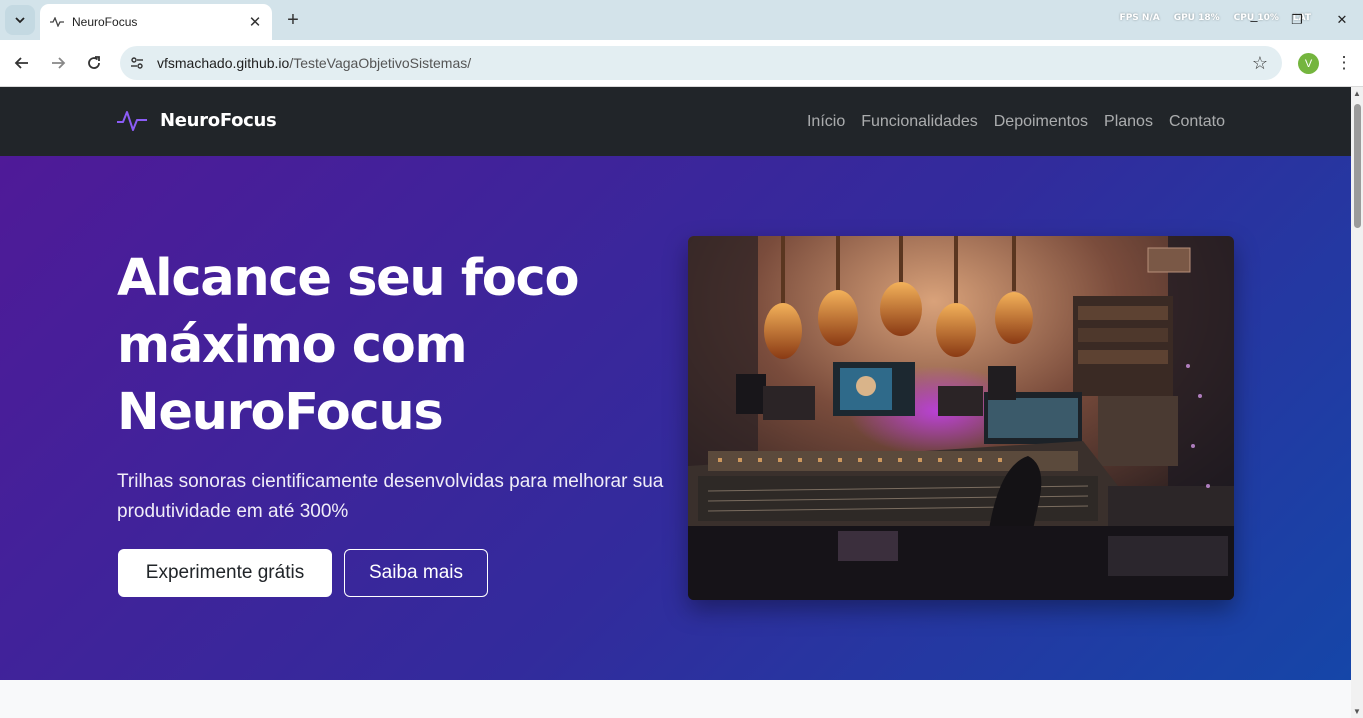 The image size is (1363, 718). Describe the element at coordinates (919, 122) in the screenshot. I see `nav-link-funcionalidades: Funcionalidades` at that location.